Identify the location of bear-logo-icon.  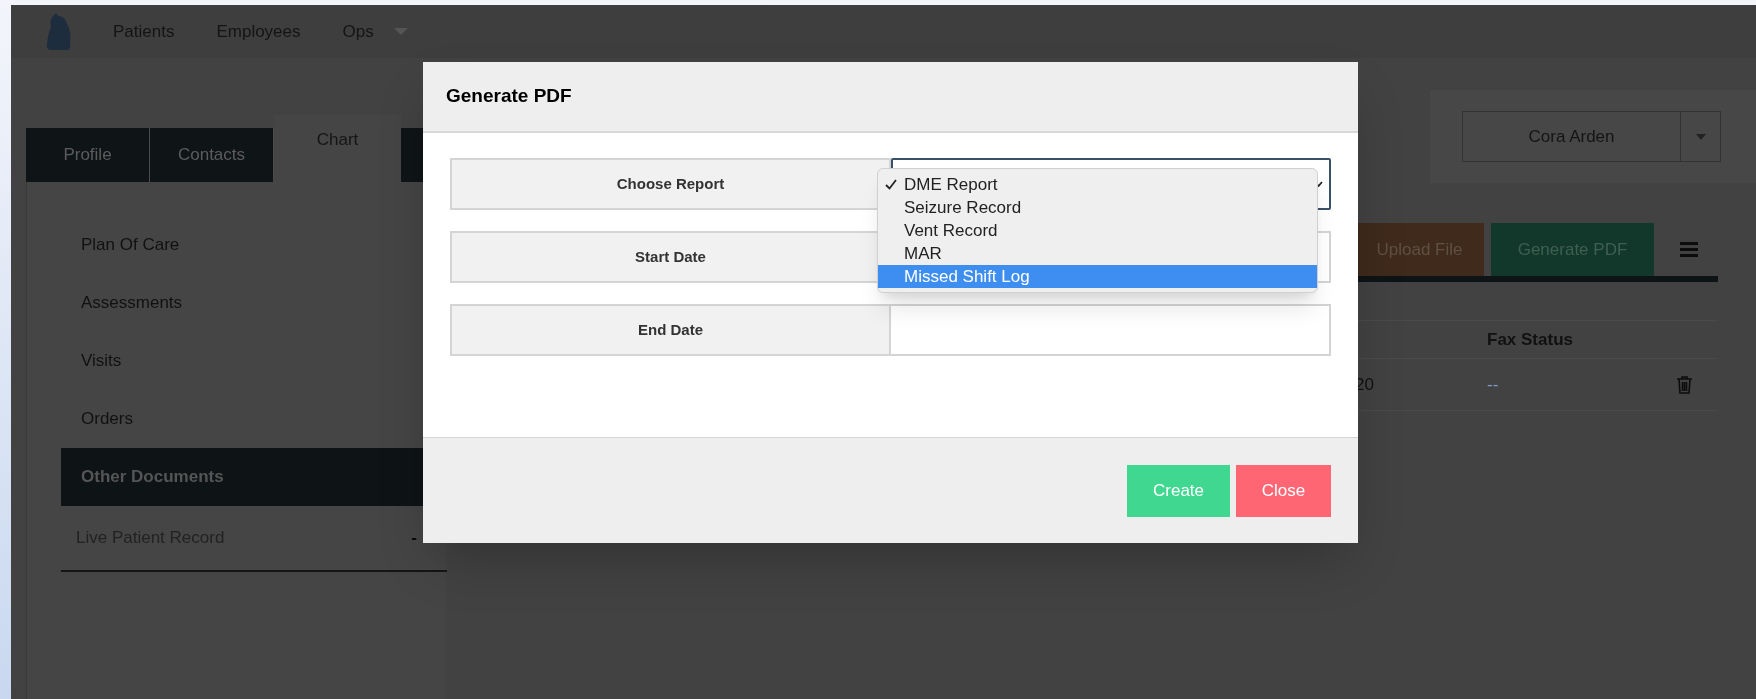
(59, 31).